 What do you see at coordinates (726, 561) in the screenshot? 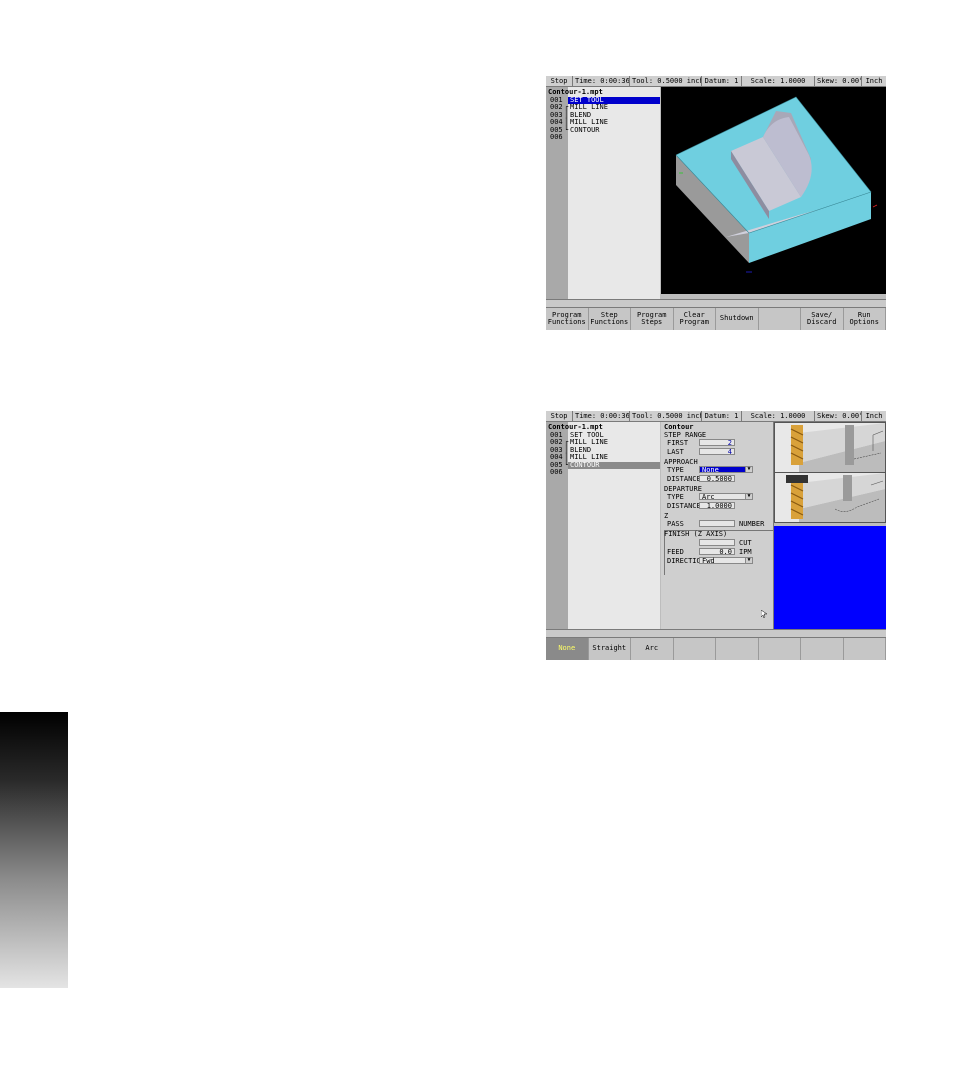
I see `direction-select: Fwd ▼` at bounding box center [726, 561].